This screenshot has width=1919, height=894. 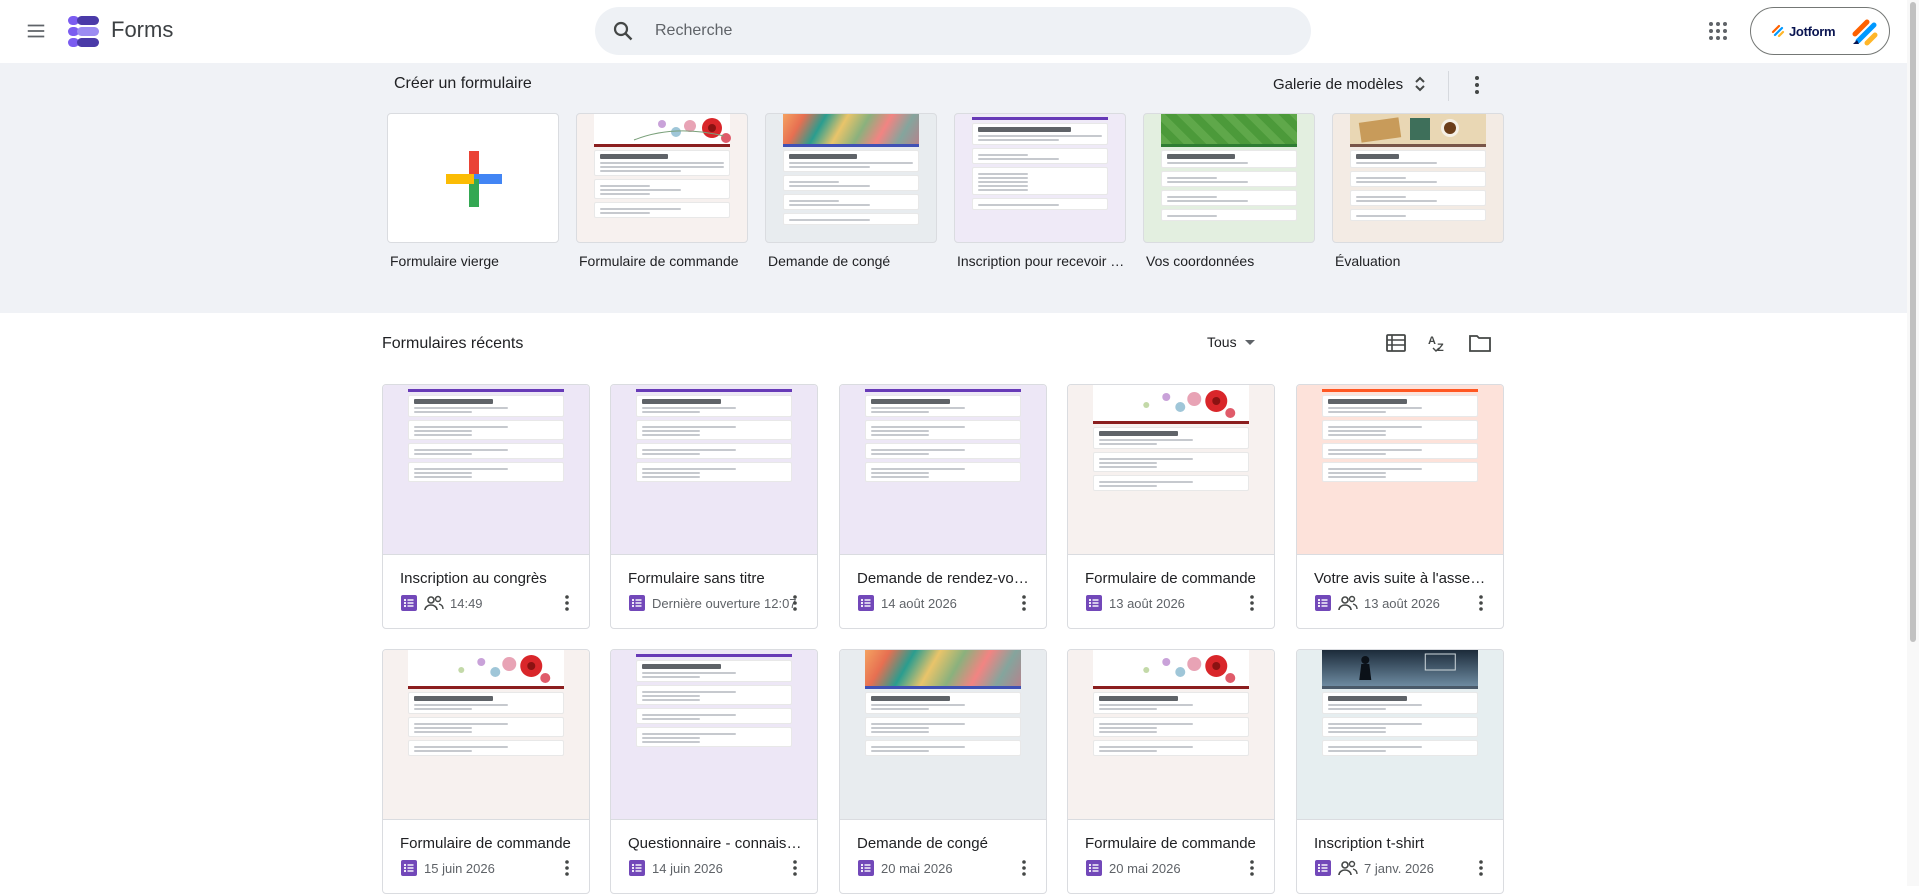 What do you see at coordinates (142, 30) in the screenshot?
I see `app-title: Forms` at bounding box center [142, 30].